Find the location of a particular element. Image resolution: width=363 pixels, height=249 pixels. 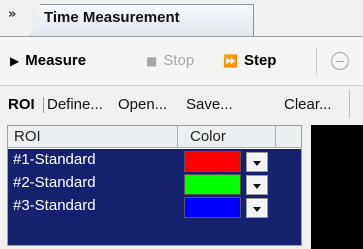

roi-separator is located at coordinates (43, 105).